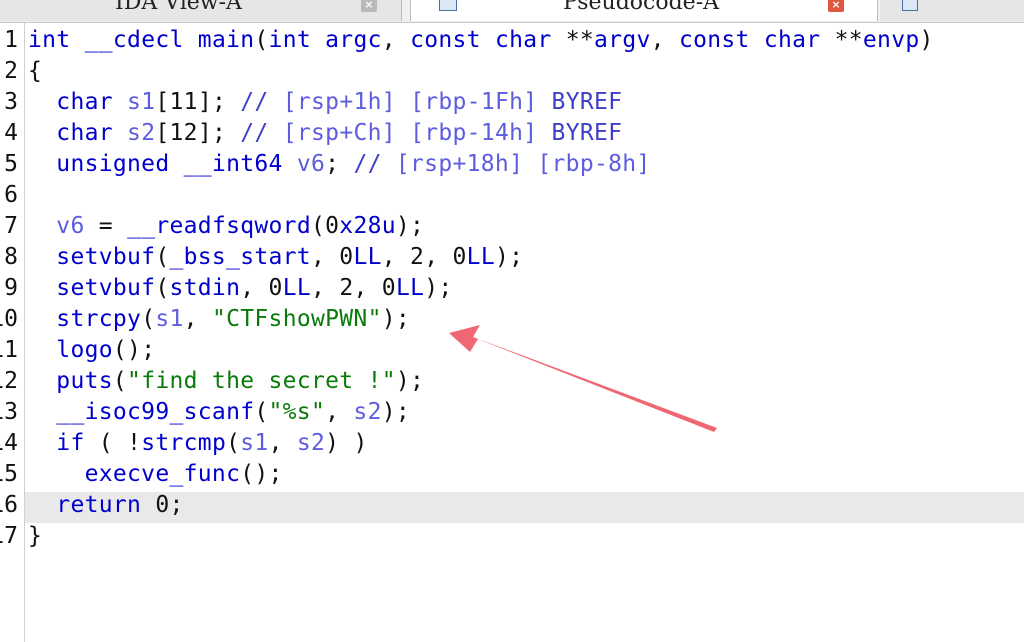  Describe the element at coordinates (11, 40) in the screenshot. I see `line-number: 1` at that location.